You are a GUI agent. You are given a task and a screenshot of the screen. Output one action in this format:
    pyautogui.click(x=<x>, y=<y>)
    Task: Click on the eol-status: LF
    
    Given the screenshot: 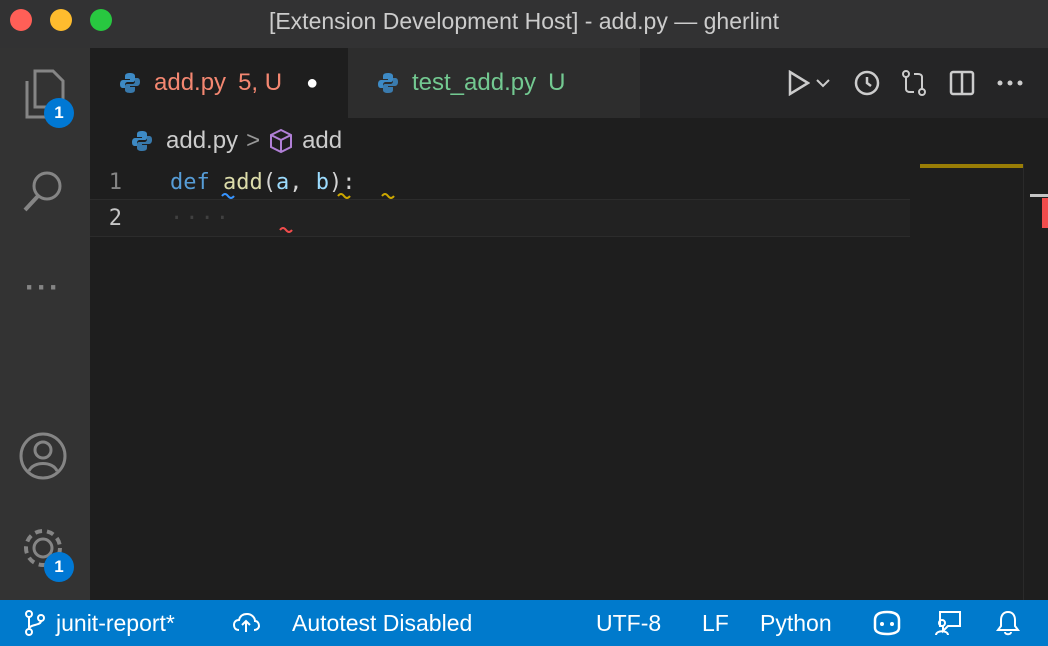 What is the action you would take?
    pyautogui.click(x=715, y=623)
    